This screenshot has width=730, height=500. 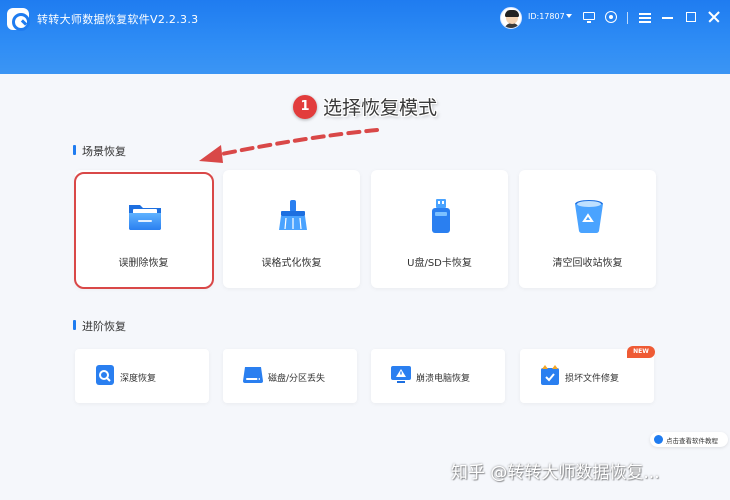 What do you see at coordinates (569, 16) in the screenshot?
I see `chevron-down-icon` at bounding box center [569, 16].